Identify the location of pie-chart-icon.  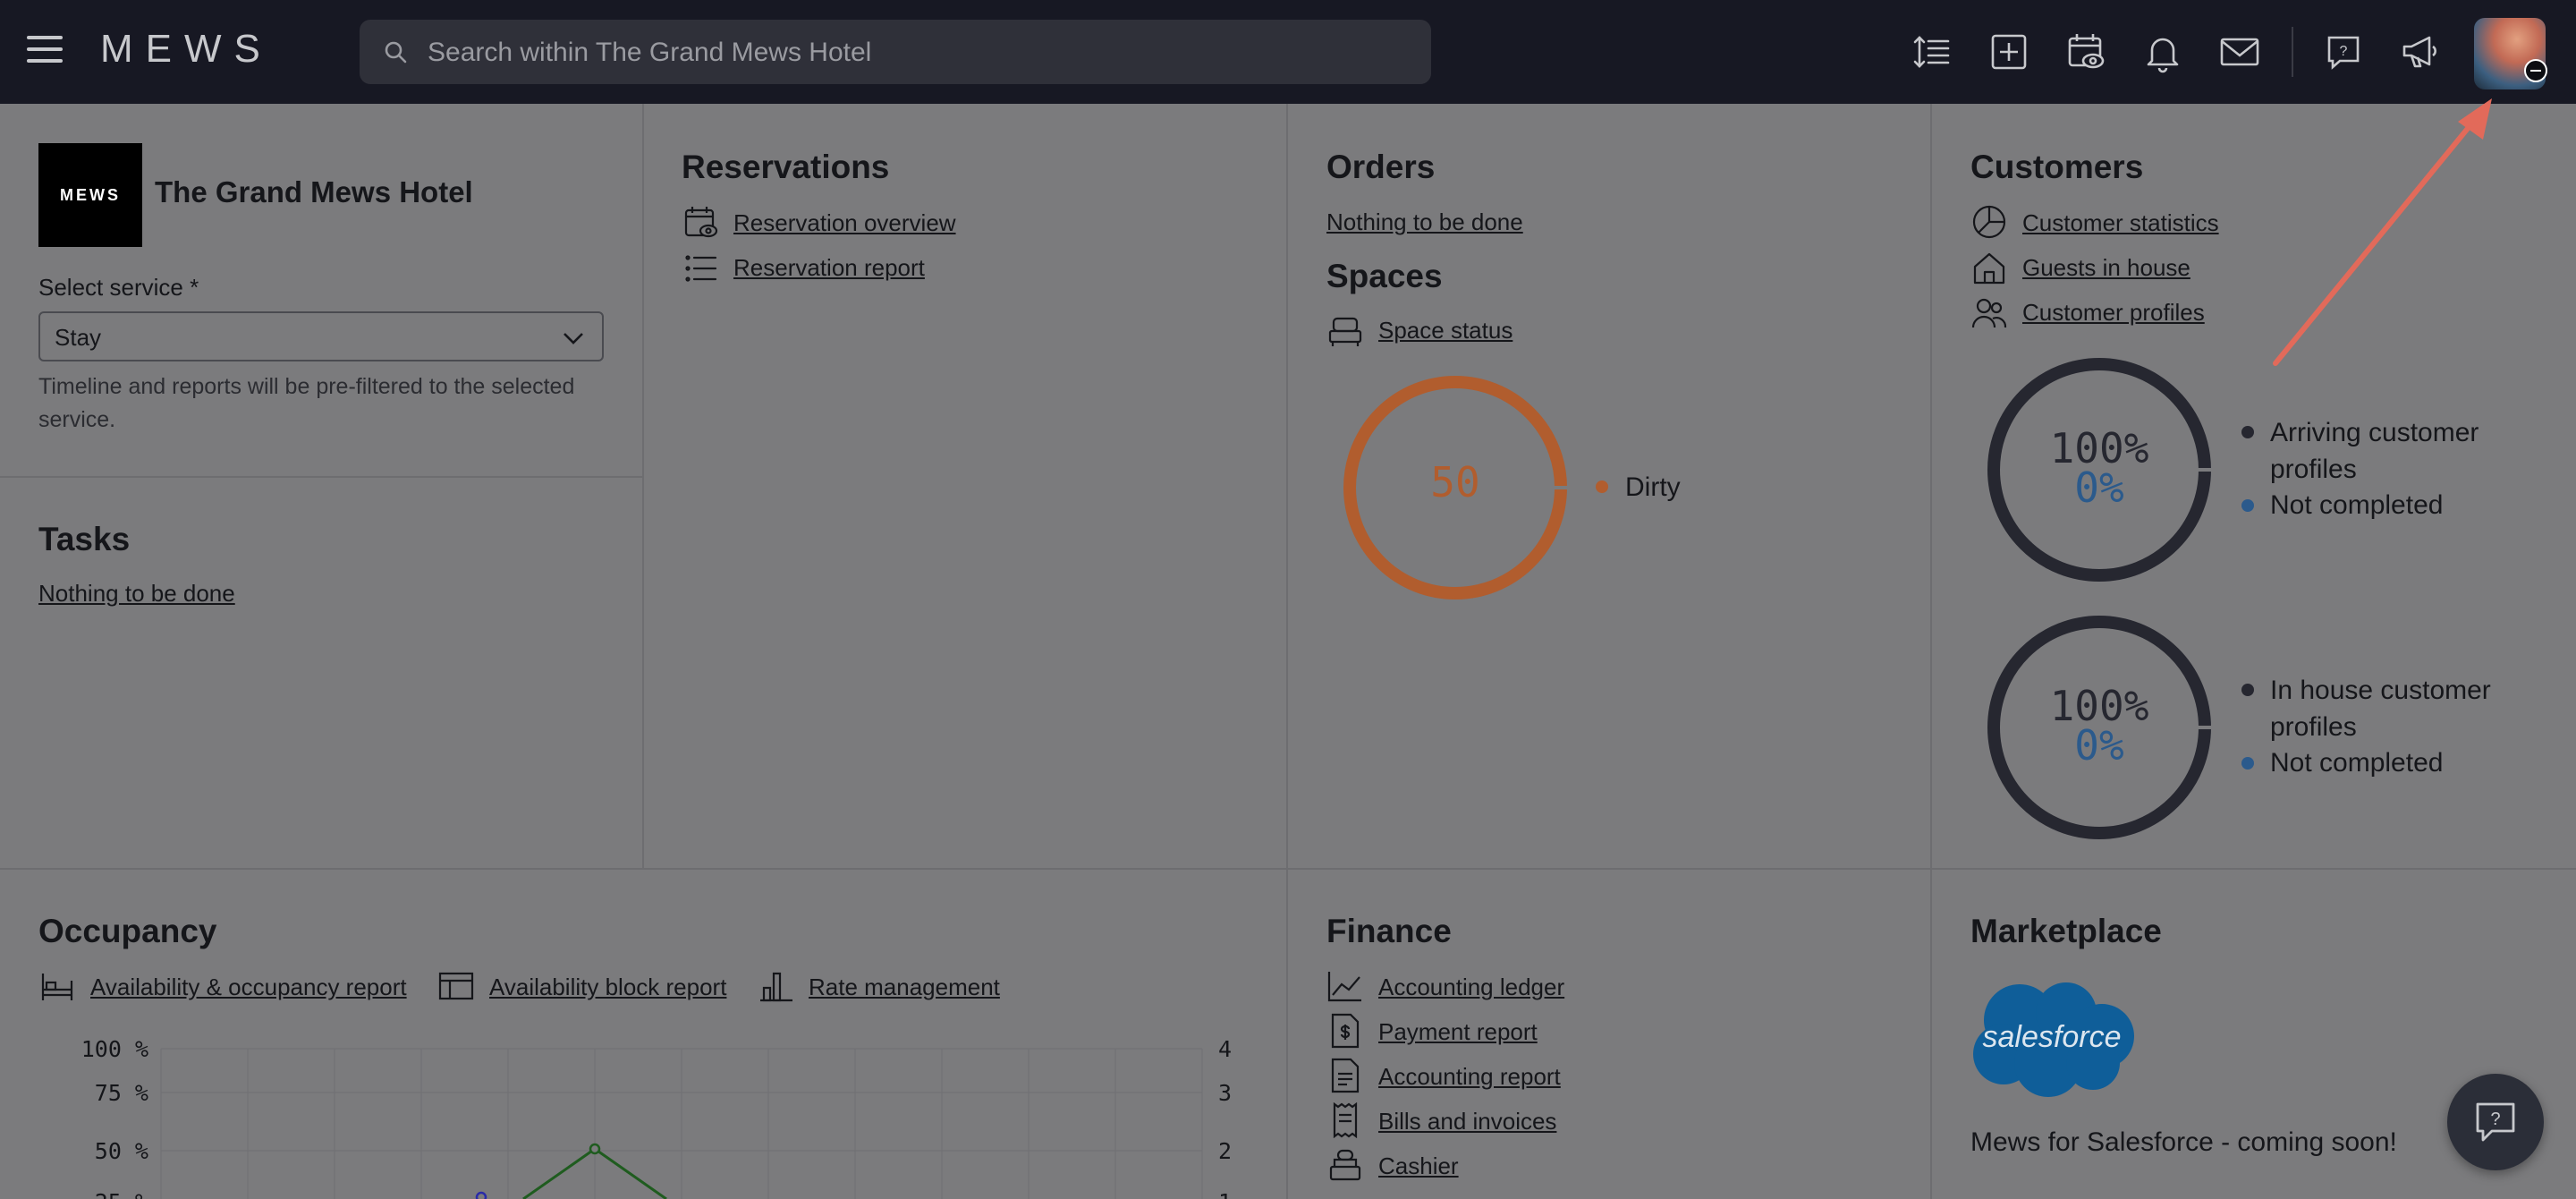
(1989, 222).